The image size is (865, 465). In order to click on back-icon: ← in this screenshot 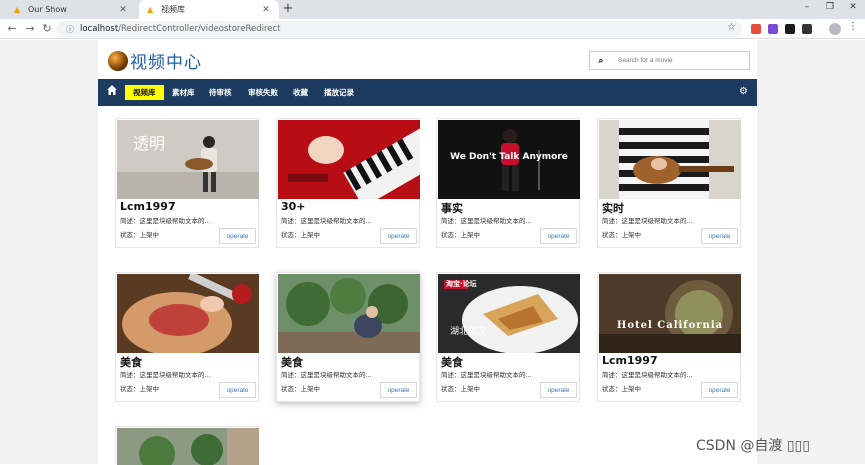, I will do `click(12, 28)`.